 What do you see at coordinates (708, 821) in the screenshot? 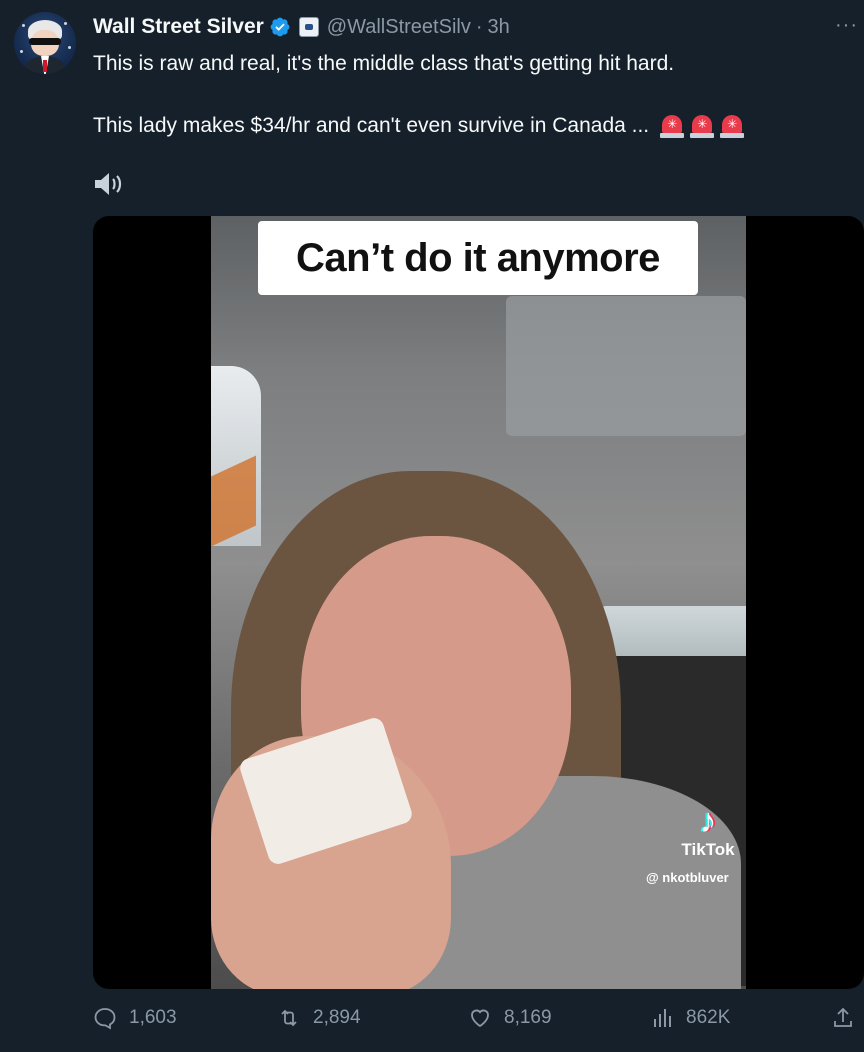
I see `tiktok-logo-icon: ♪` at bounding box center [708, 821].